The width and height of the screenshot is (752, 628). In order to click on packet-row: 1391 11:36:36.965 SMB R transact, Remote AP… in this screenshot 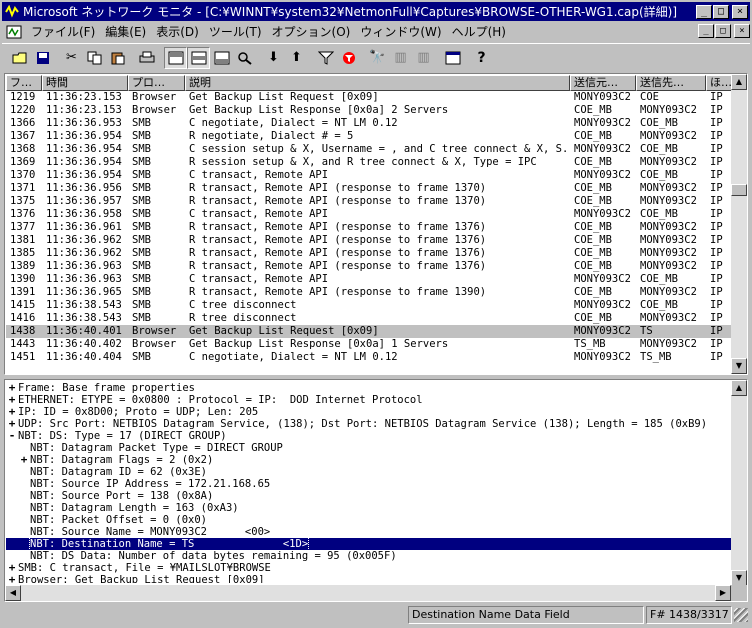, I will do `click(369, 292)`.